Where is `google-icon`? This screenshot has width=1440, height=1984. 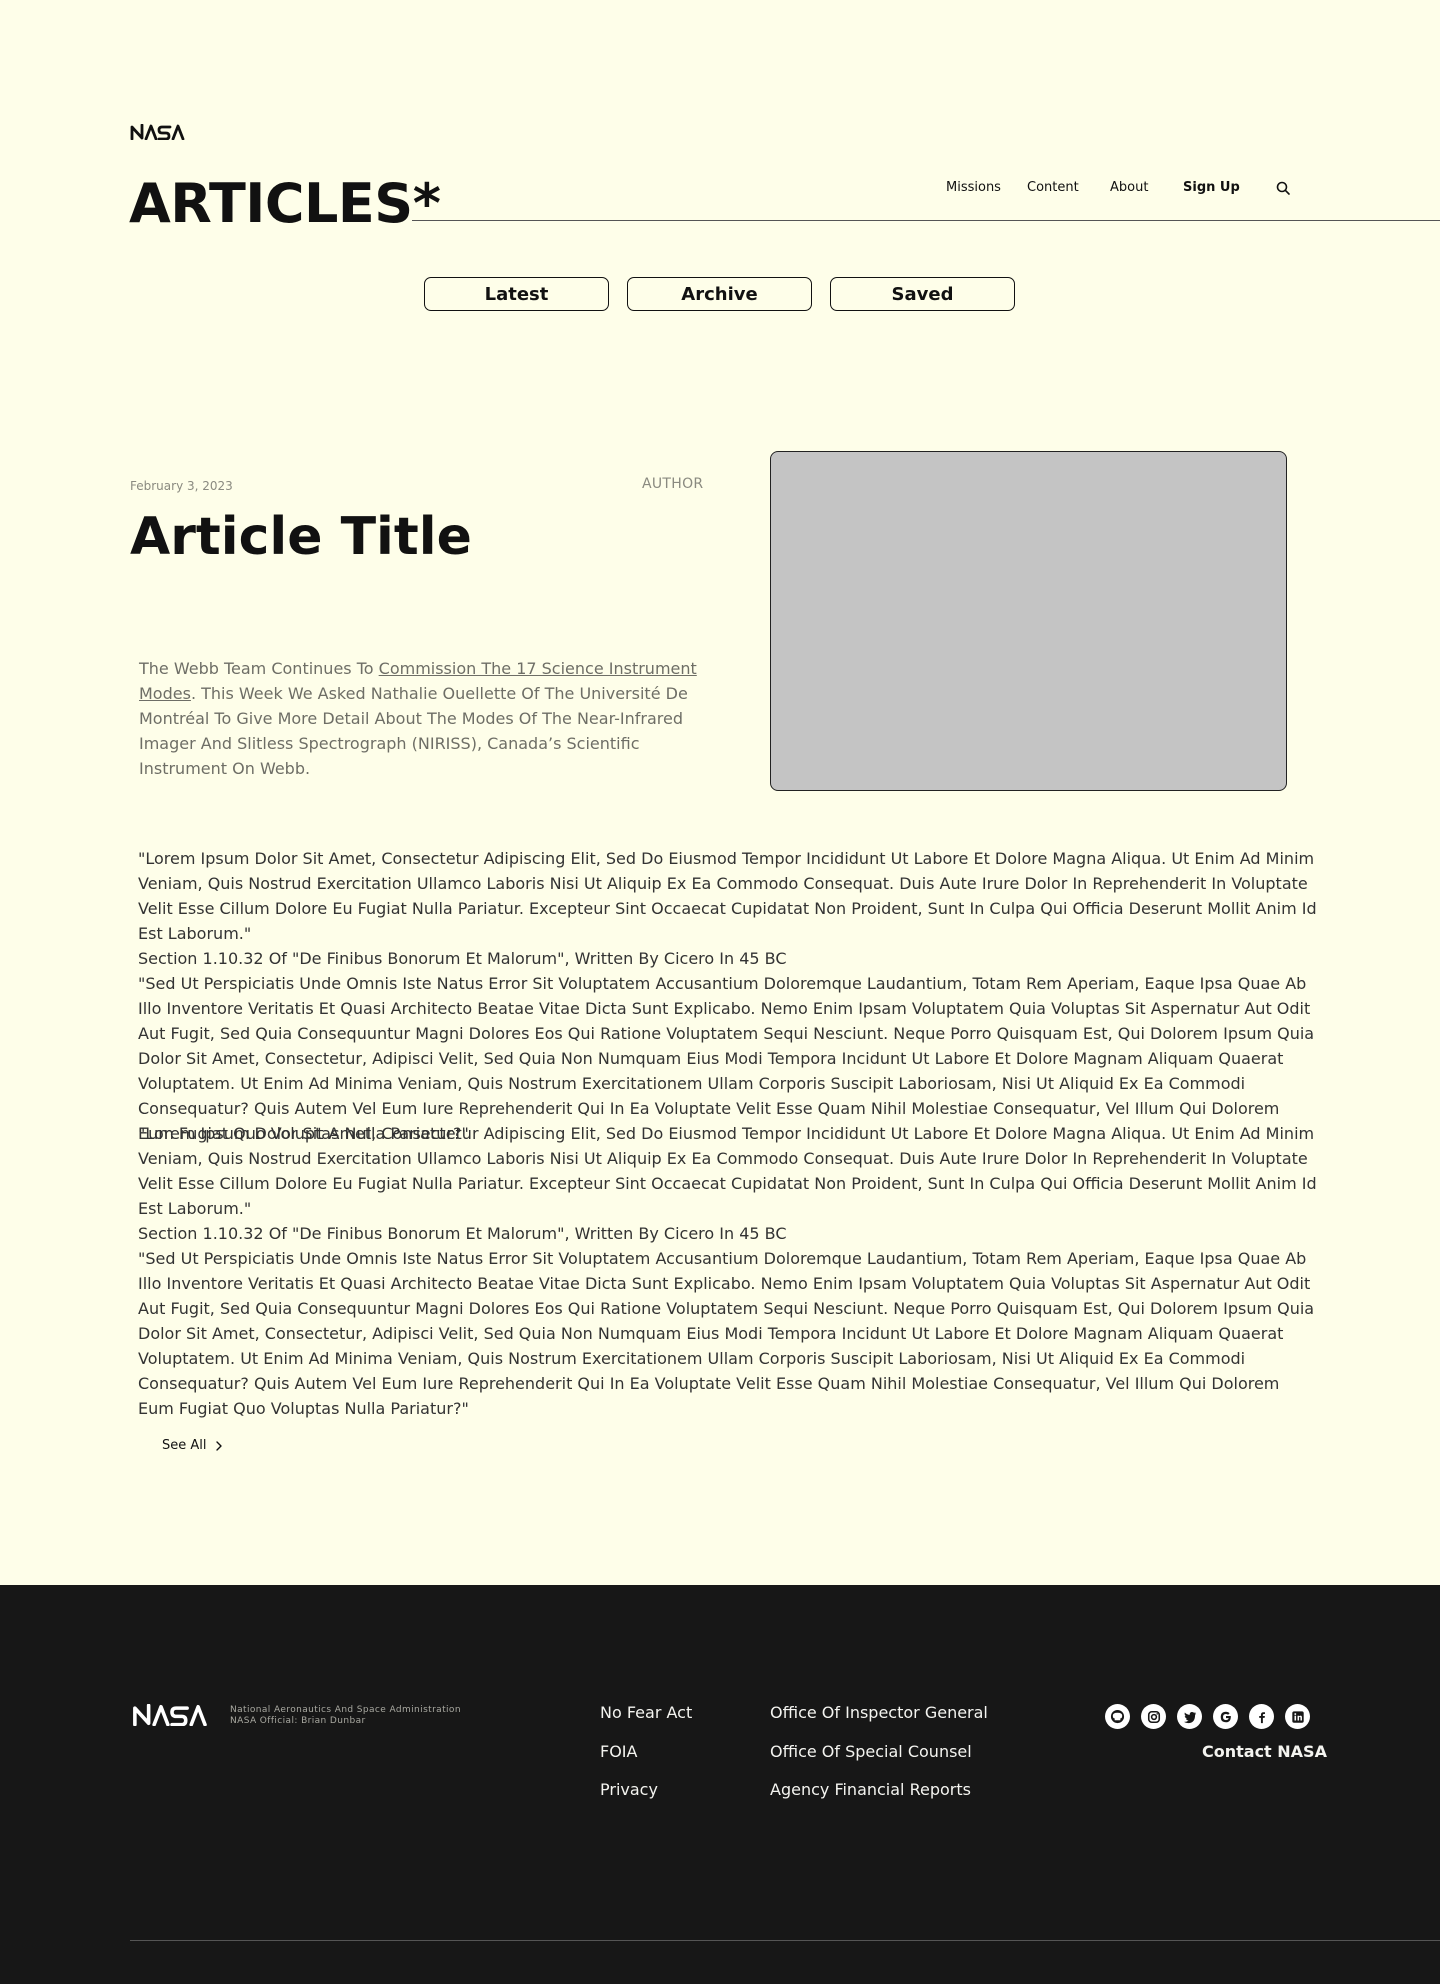 google-icon is located at coordinates (1225, 1716).